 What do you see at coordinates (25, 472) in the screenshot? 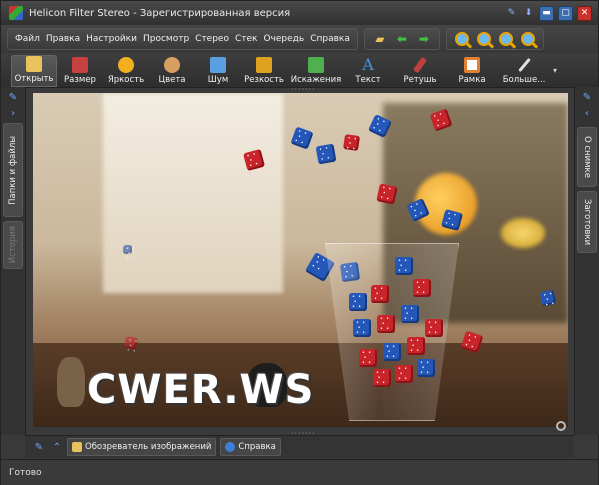
I see `status-text: Готово` at bounding box center [25, 472].